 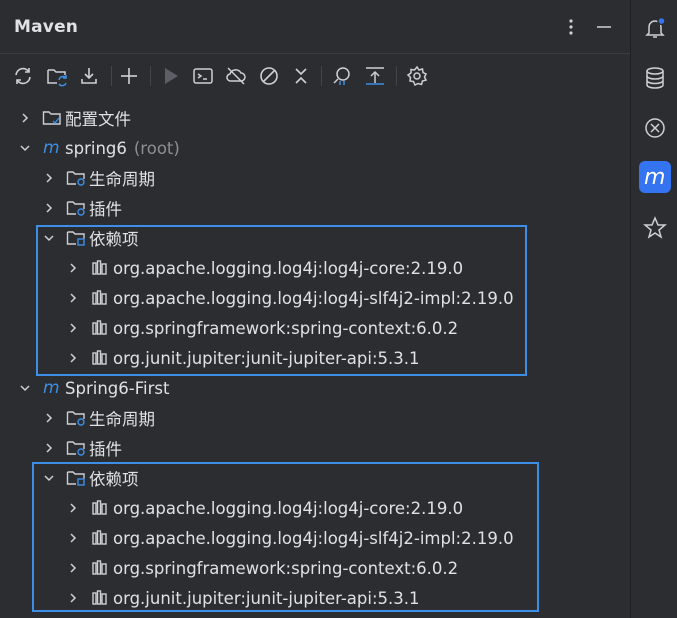 What do you see at coordinates (315, 76) in the screenshot?
I see `maven-toolbar` at bounding box center [315, 76].